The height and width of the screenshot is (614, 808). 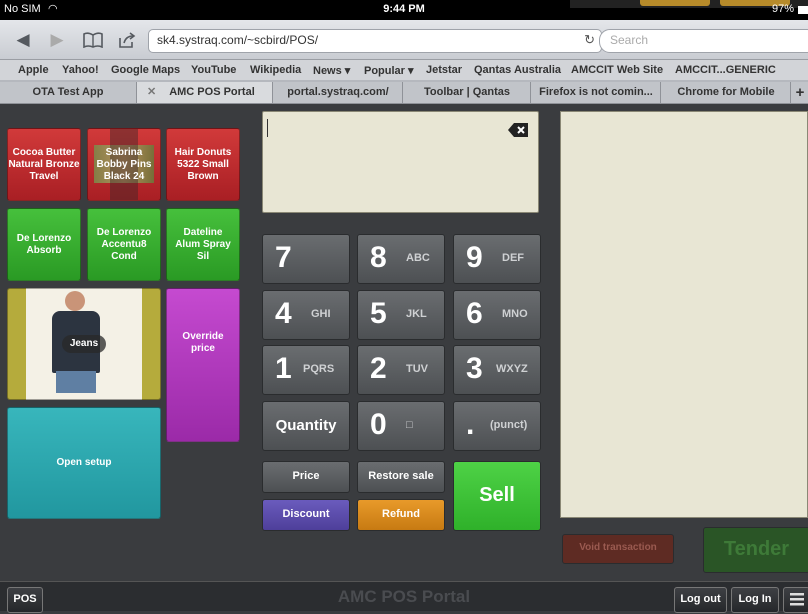 What do you see at coordinates (151, 92) in the screenshot?
I see `close-tab-icon: ✕` at bounding box center [151, 92].